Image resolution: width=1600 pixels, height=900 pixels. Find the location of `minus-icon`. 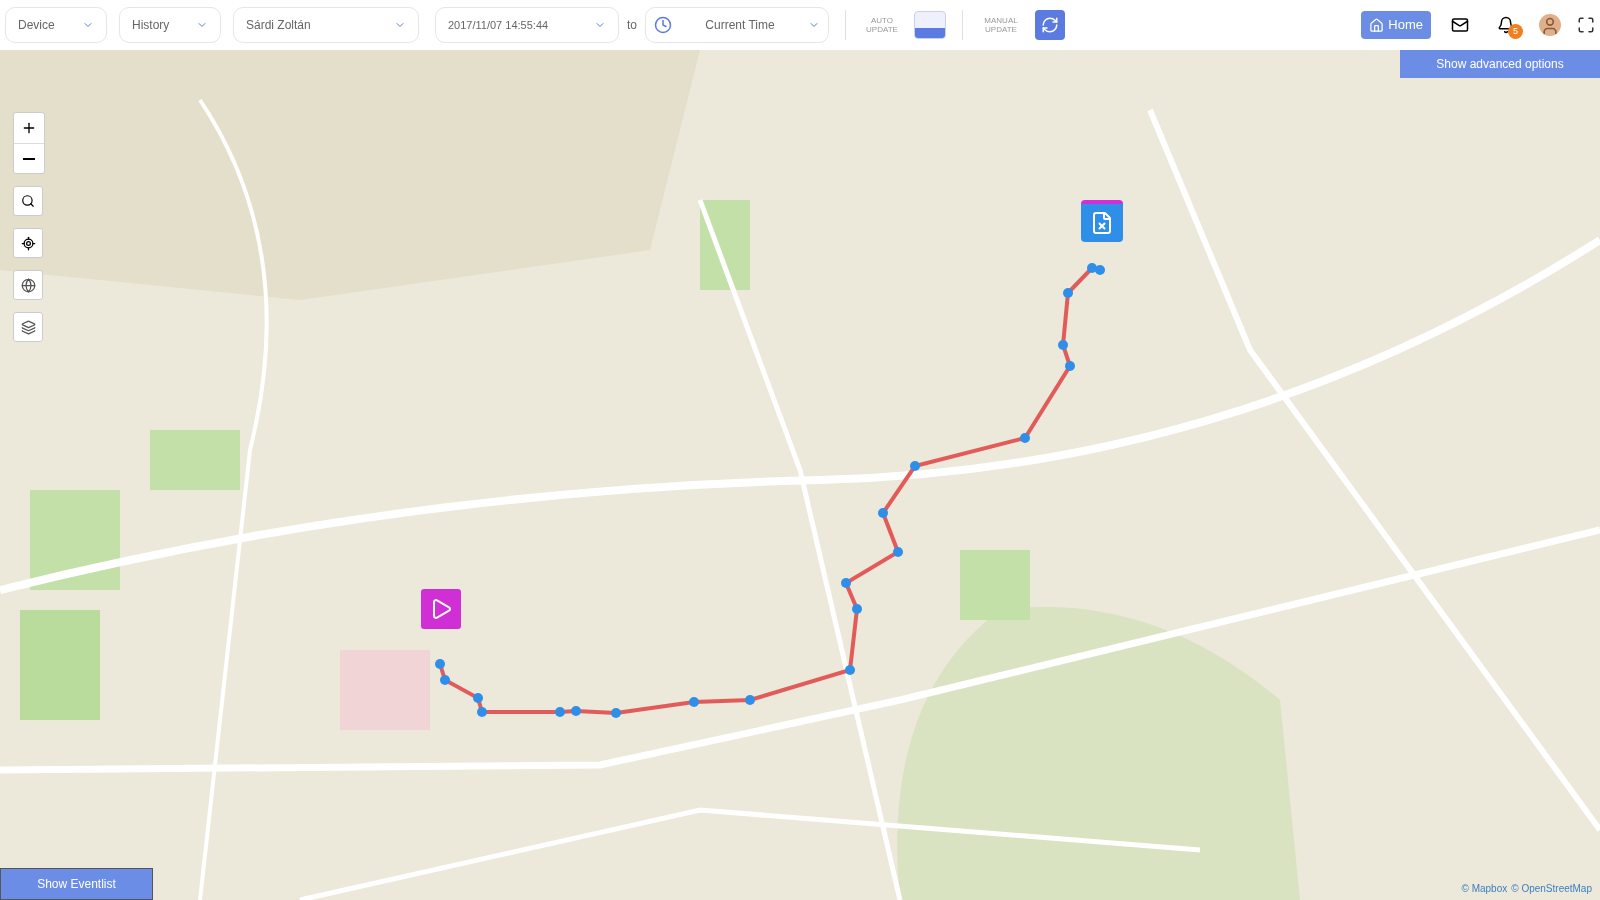

minus-icon is located at coordinates (29, 158).